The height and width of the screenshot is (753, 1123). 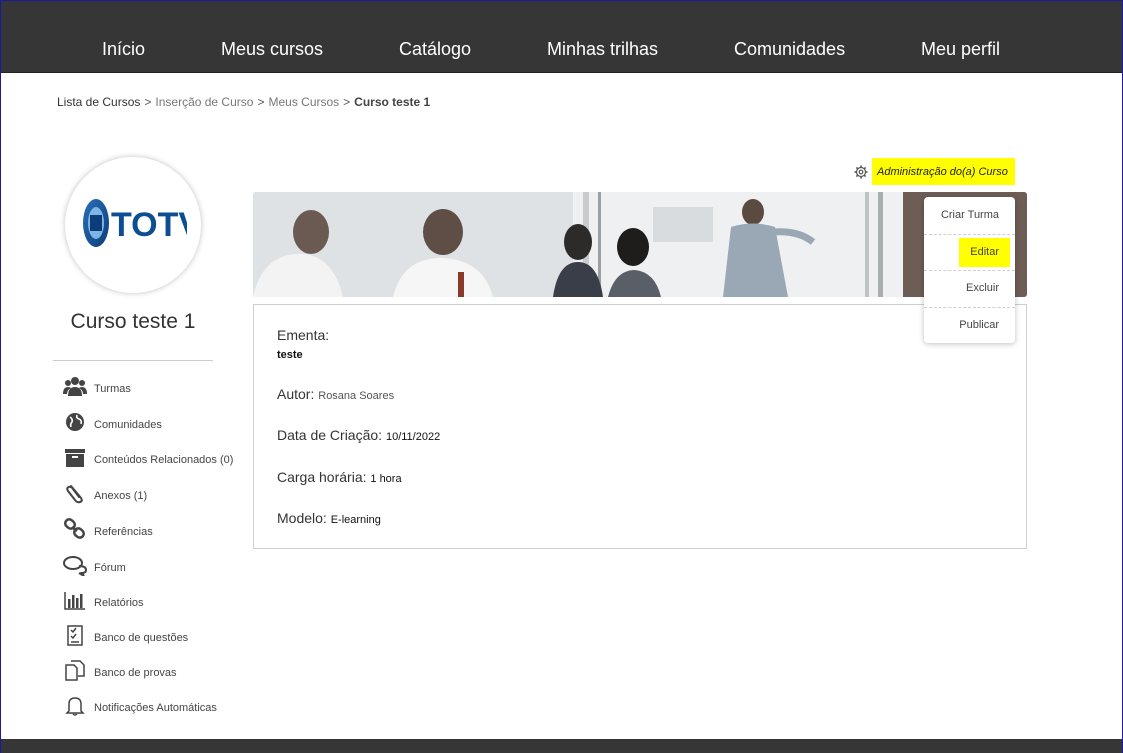 What do you see at coordinates (74, 494) in the screenshot?
I see `paperclip-icon` at bounding box center [74, 494].